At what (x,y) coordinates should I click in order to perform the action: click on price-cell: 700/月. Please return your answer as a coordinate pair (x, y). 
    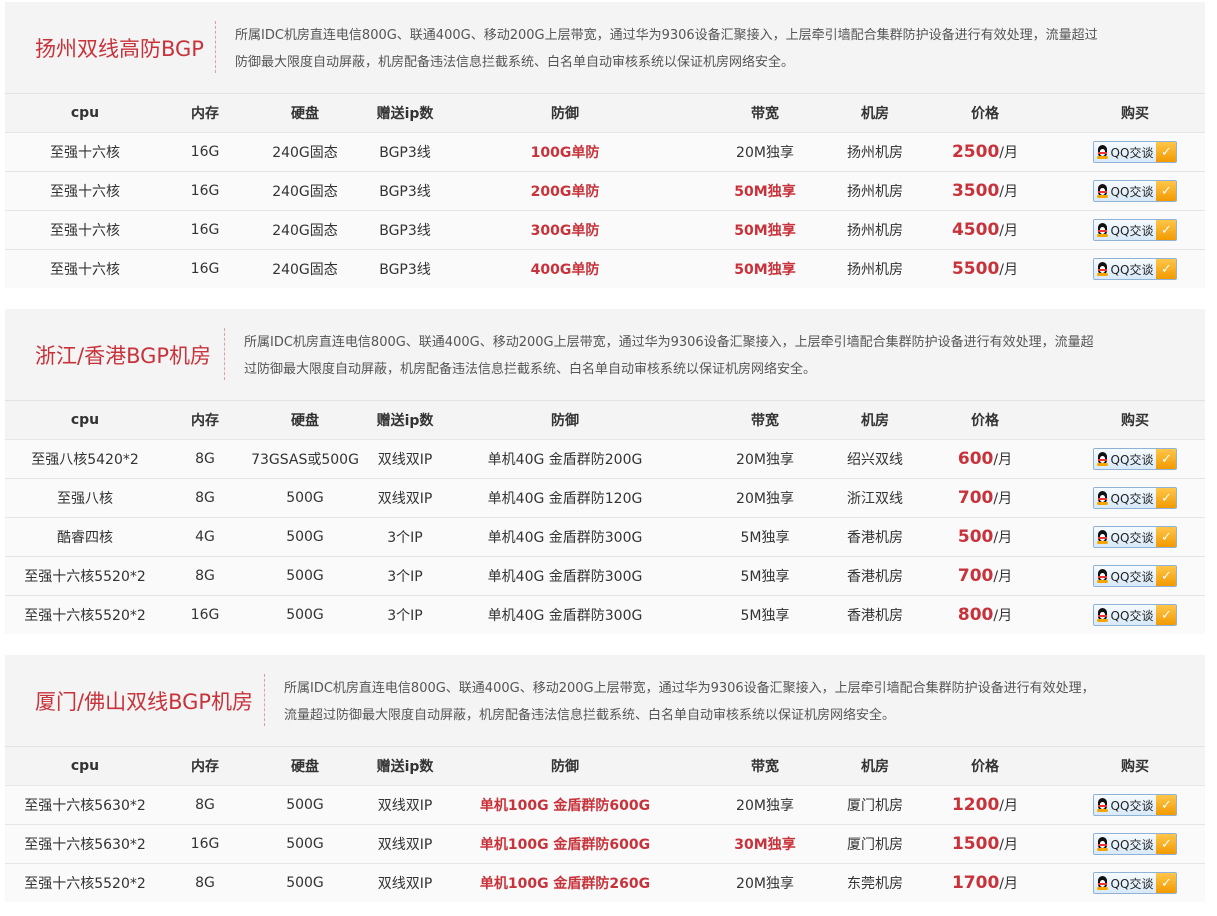
    Looking at the image, I should click on (985, 576).